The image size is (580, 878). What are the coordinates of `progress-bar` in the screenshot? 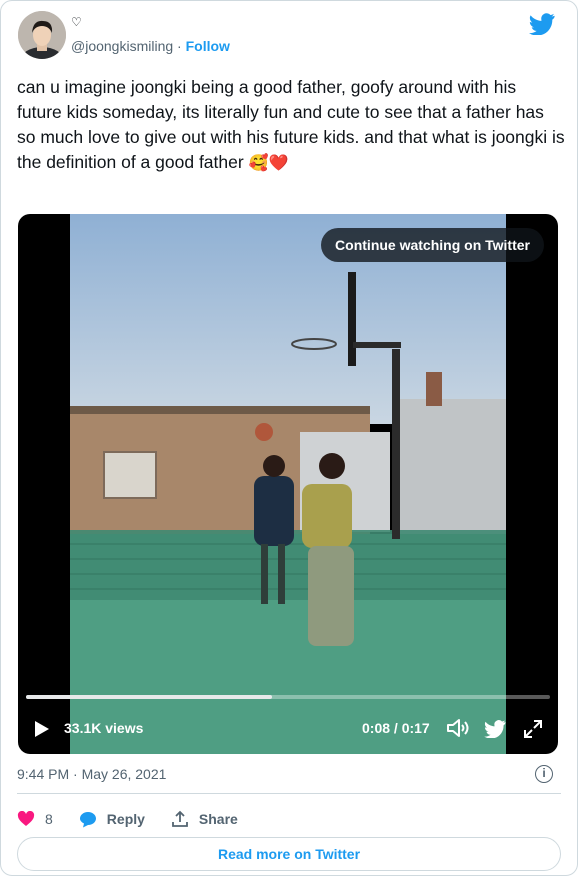 It's located at (288, 697).